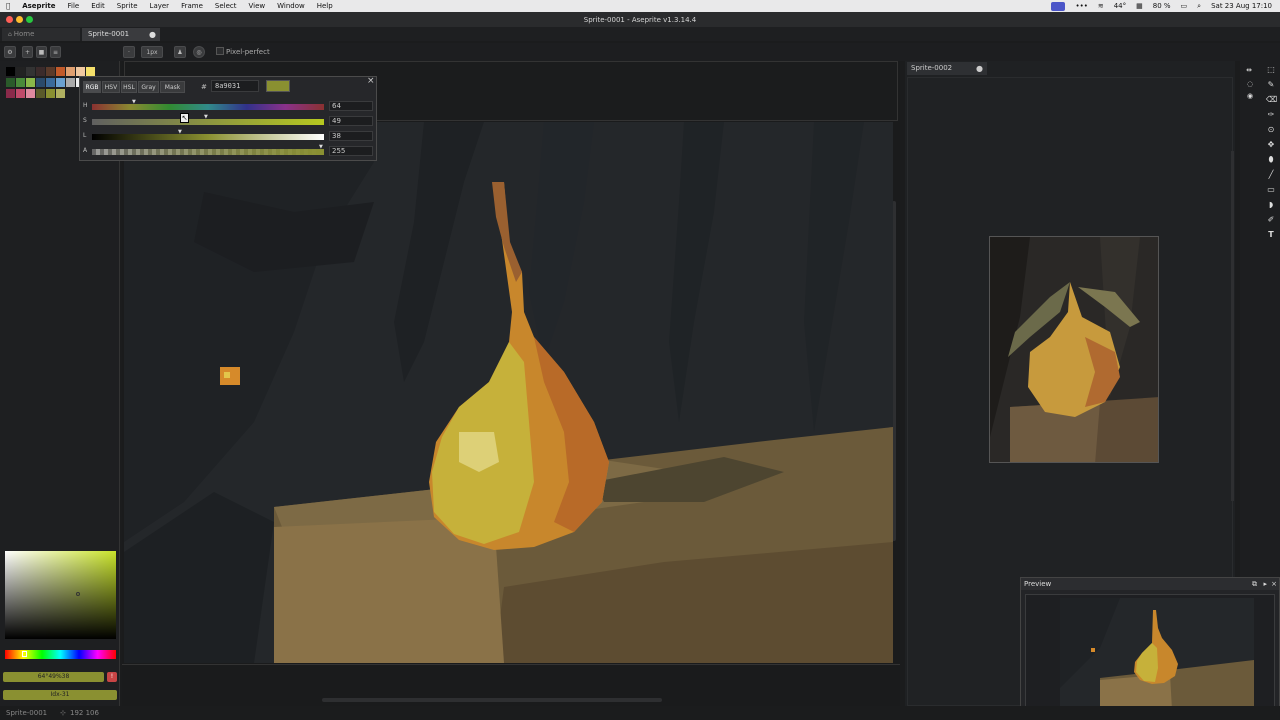  Describe the element at coordinates (1199, 6) in the screenshot. I see `search-icon: ⌕` at that location.